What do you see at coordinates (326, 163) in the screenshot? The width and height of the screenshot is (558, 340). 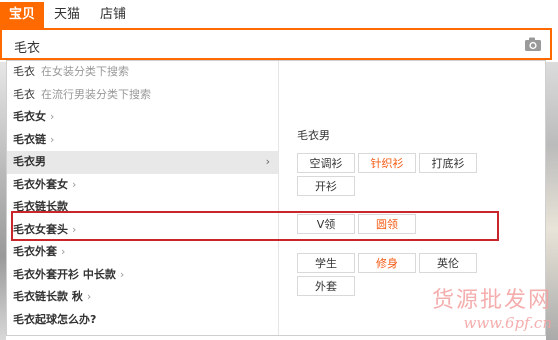 I see `attr-button-kongtiao: 空调衫` at bounding box center [326, 163].